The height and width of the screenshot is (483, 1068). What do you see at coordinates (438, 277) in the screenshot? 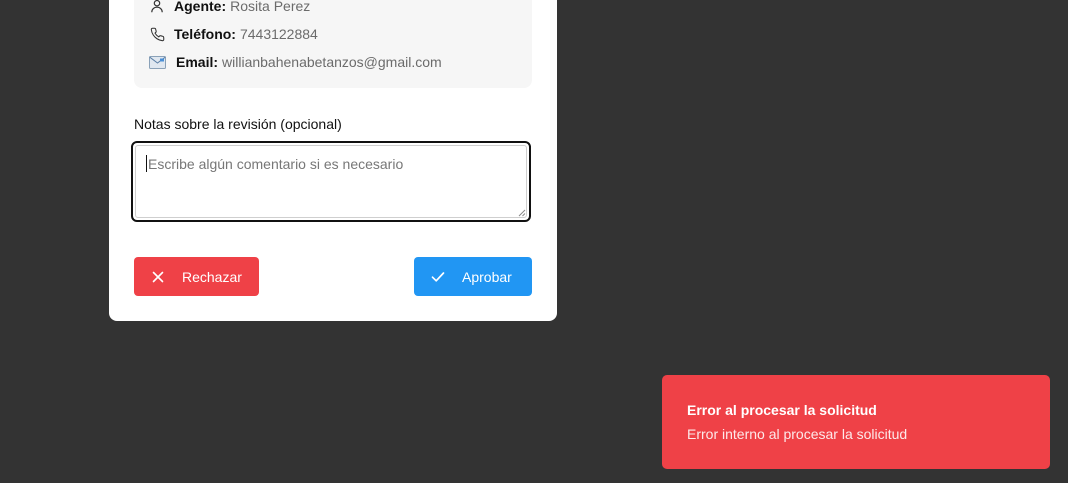
I see `check-icon` at bounding box center [438, 277].